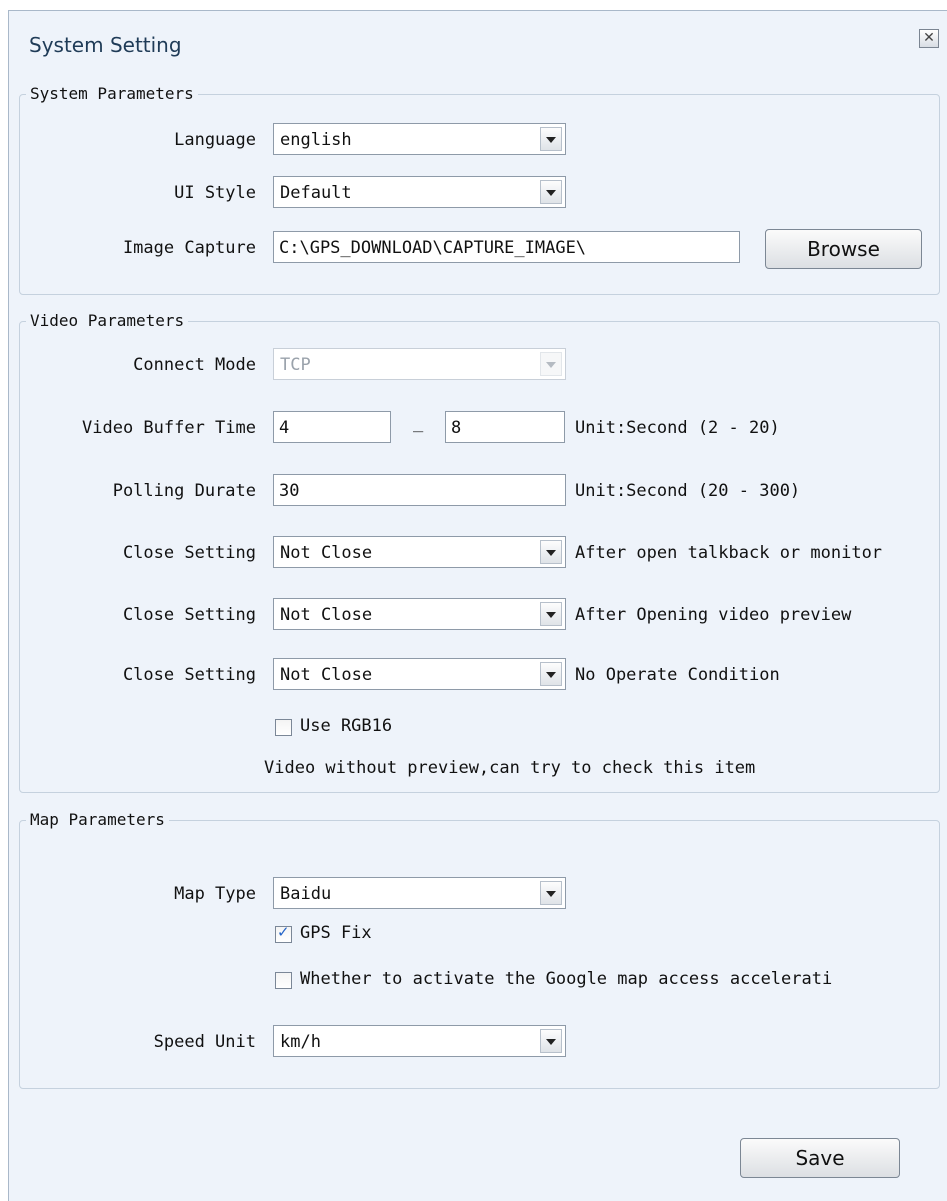 This screenshot has height=1201, width=947. What do you see at coordinates (433, 248) in the screenshot?
I see `image-capture-path: C:\GPS_DOWNLOAD\CAPTURE_IMAGE\` at bounding box center [433, 248].